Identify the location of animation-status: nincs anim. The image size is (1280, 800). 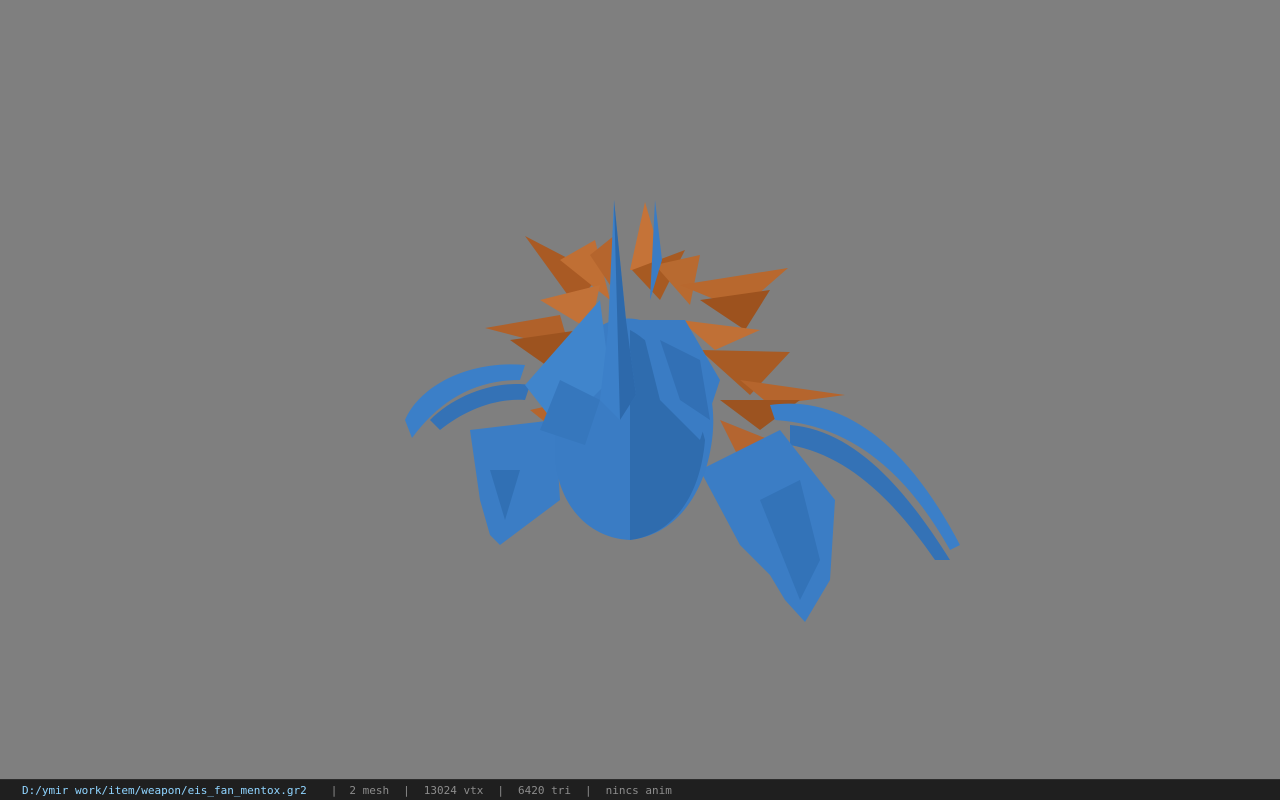
(638, 790).